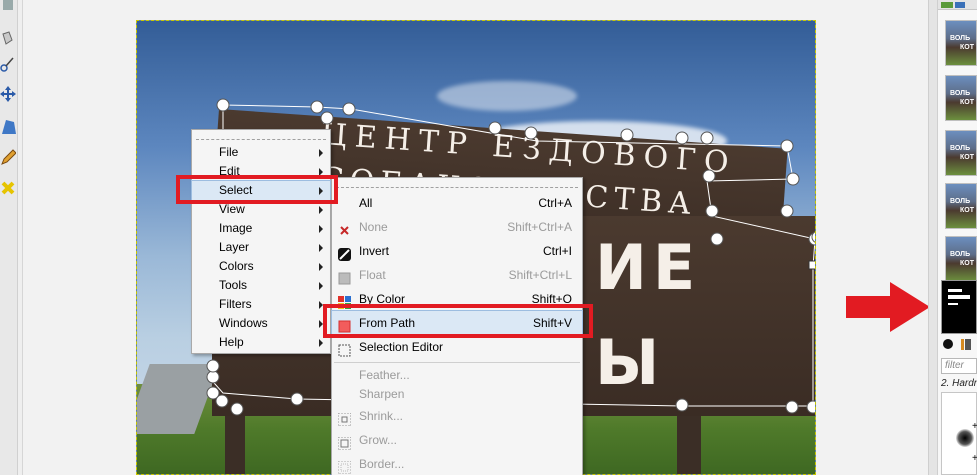 The image size is (977, 475). I want to click on border-icon, so click(344, 466).